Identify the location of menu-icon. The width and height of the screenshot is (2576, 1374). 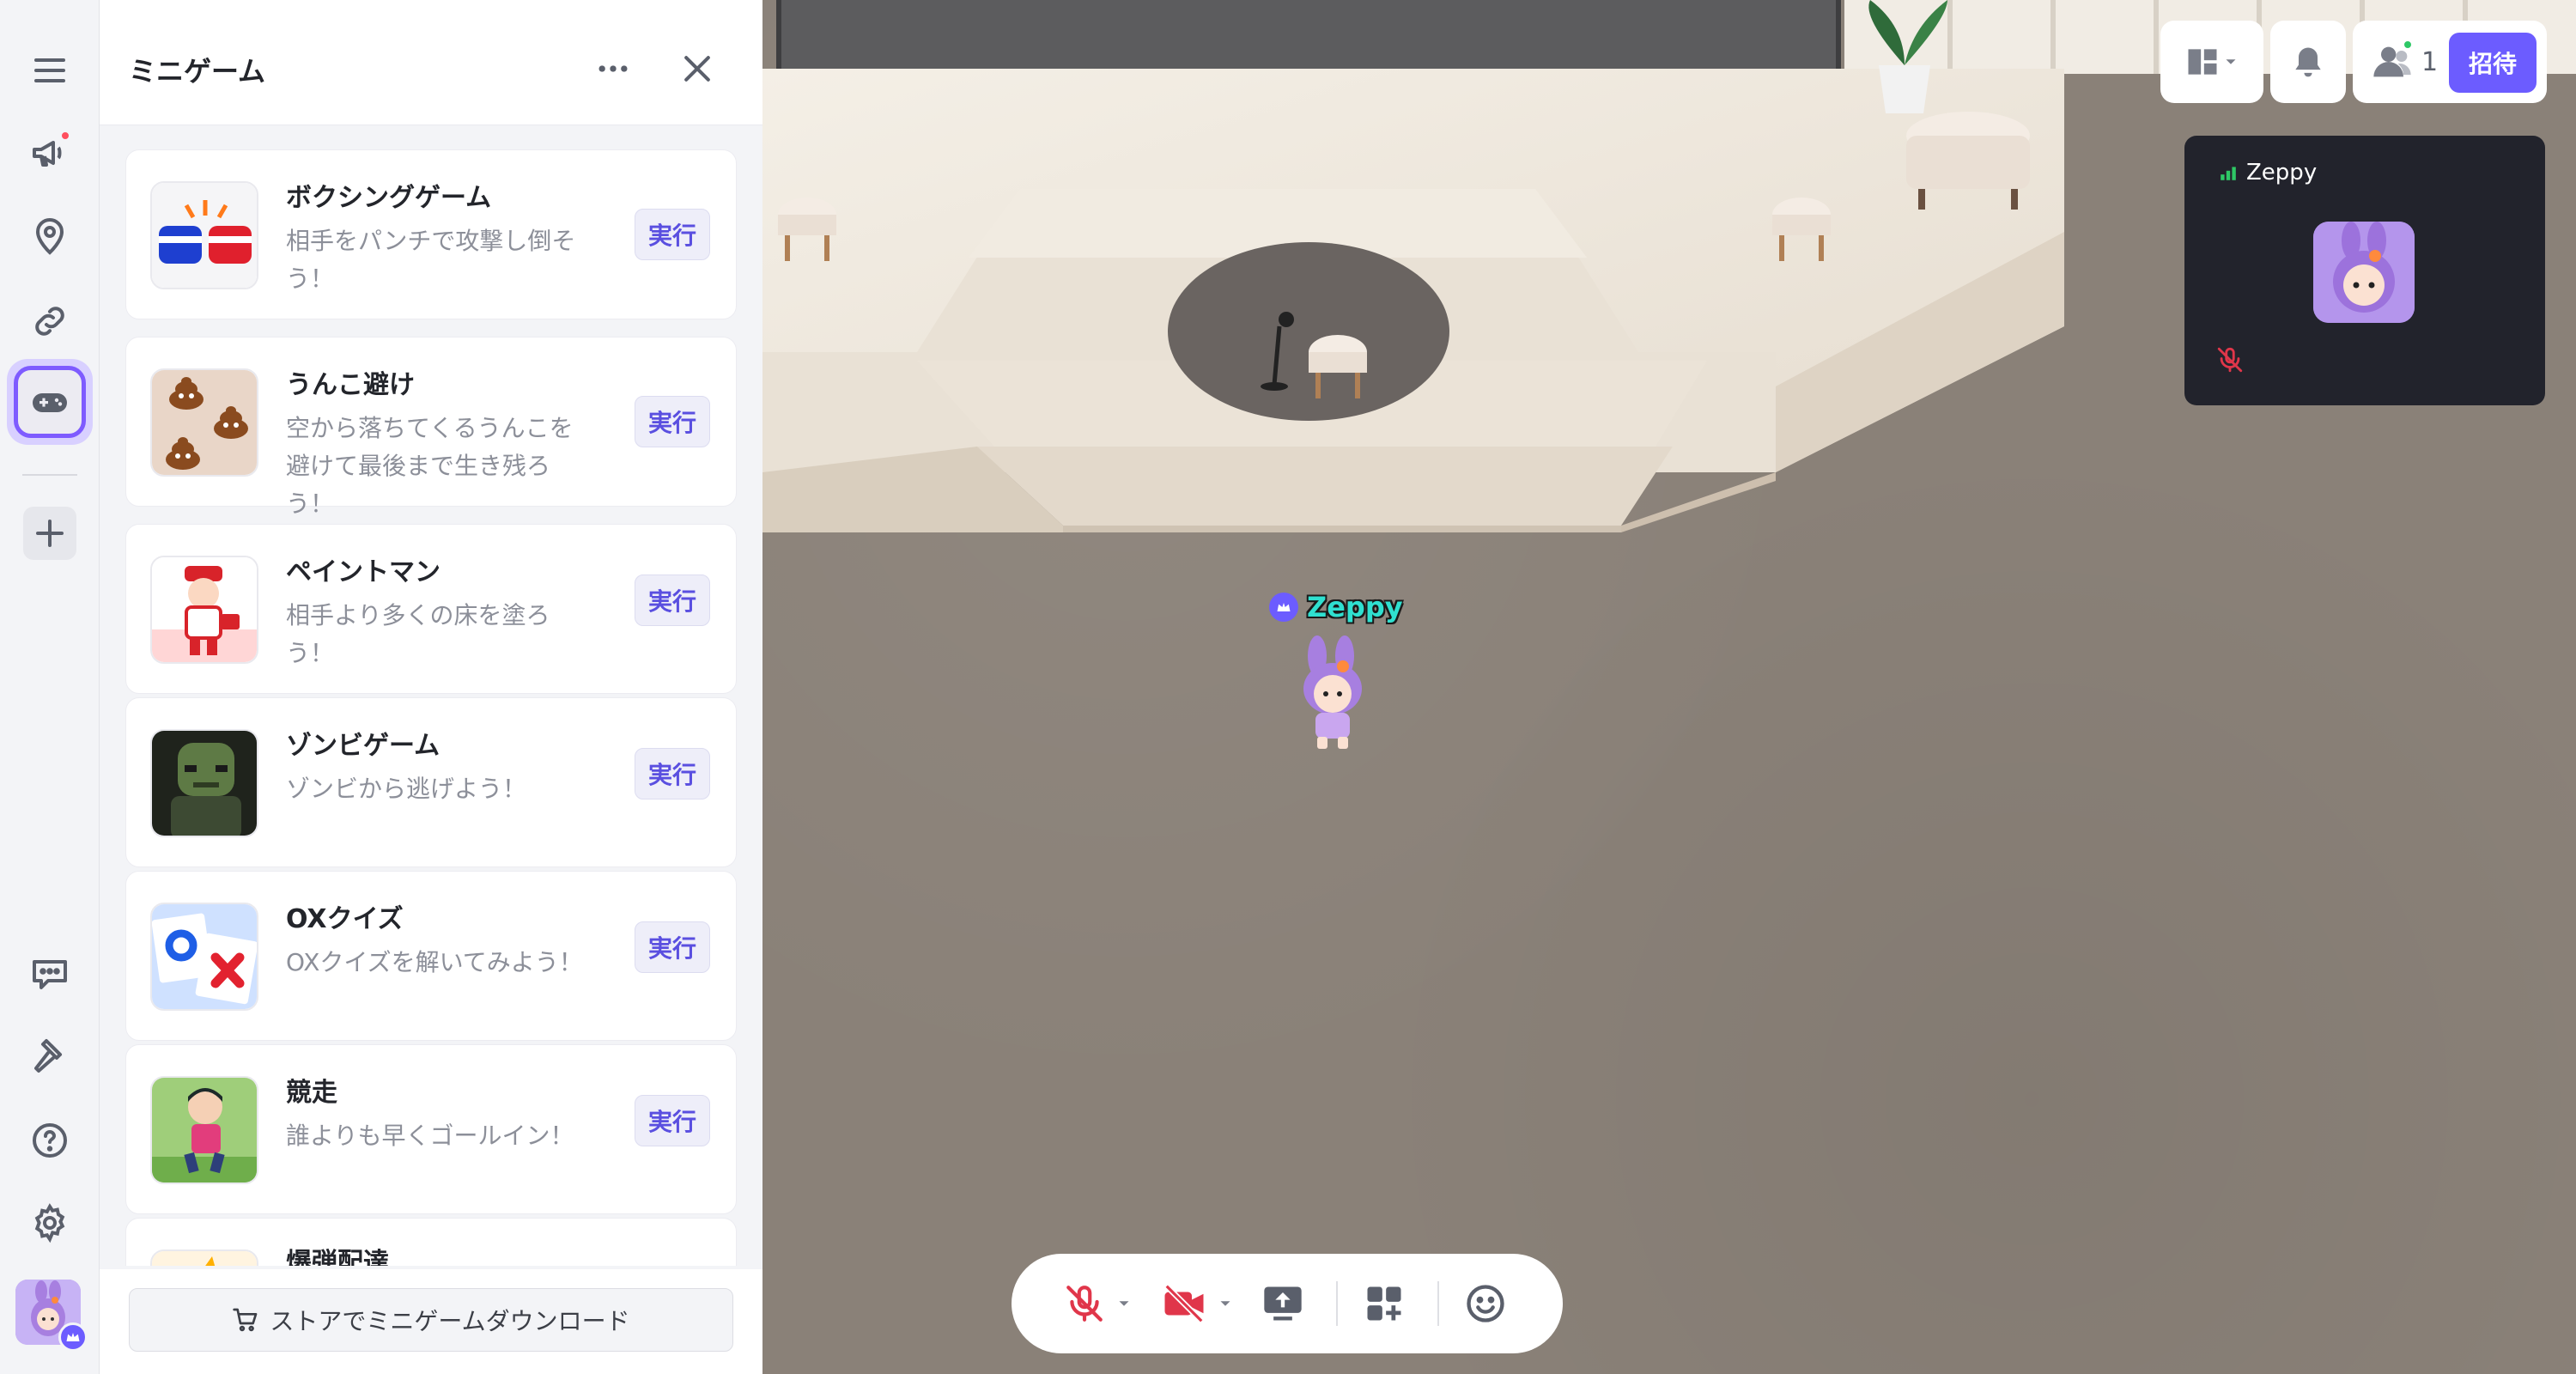
(49, 70).